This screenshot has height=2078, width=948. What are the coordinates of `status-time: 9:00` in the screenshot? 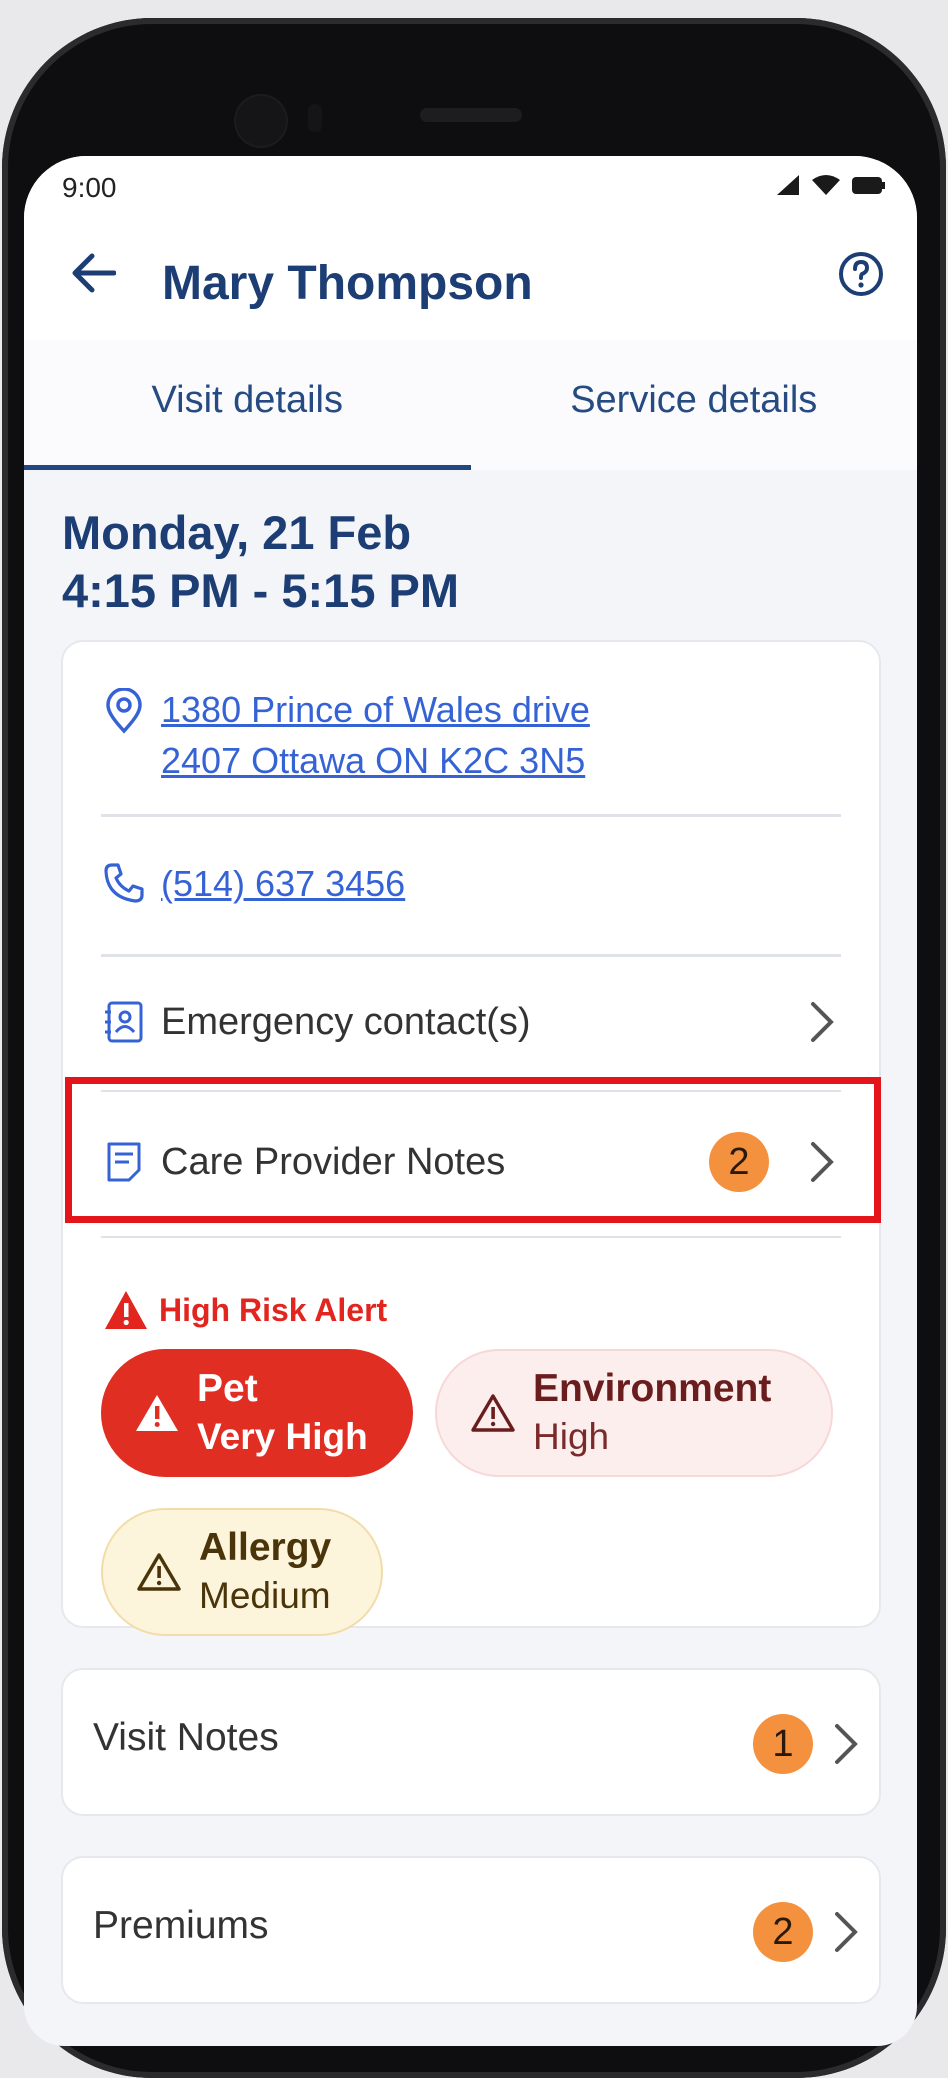 It's located at (89, 187).